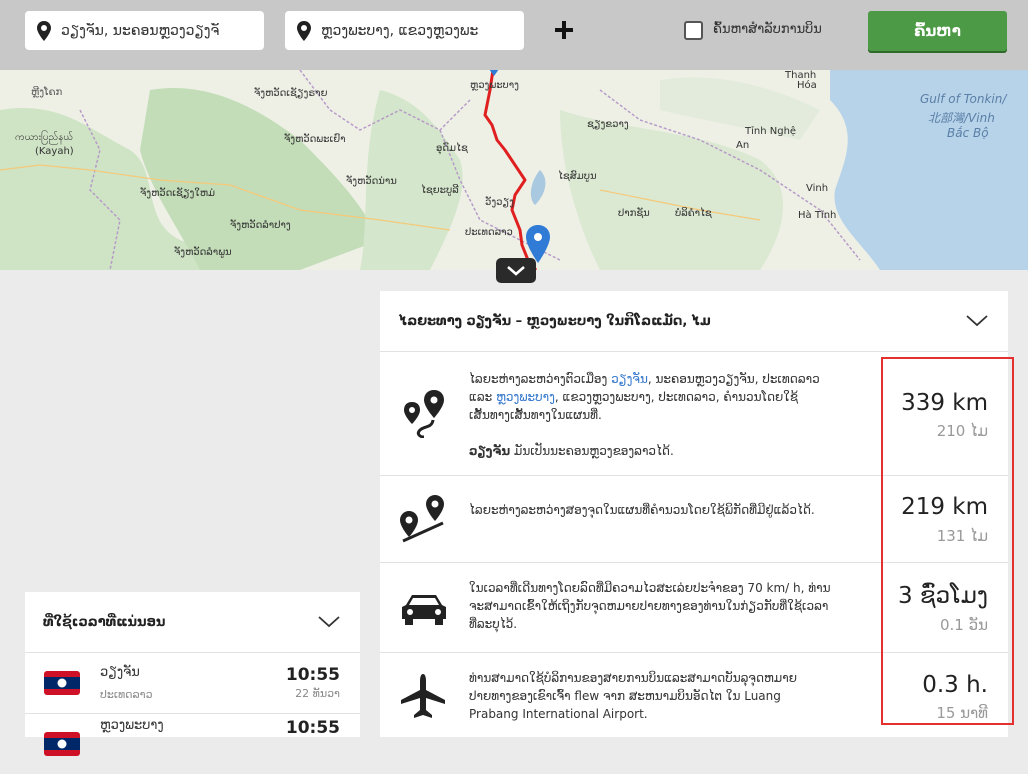 The width and height of the screenshot is (1028, 774). Describe the element at coordinates (489, 232) in the screenshot. I see `map-label: ປະເທດລາວ` at that location.